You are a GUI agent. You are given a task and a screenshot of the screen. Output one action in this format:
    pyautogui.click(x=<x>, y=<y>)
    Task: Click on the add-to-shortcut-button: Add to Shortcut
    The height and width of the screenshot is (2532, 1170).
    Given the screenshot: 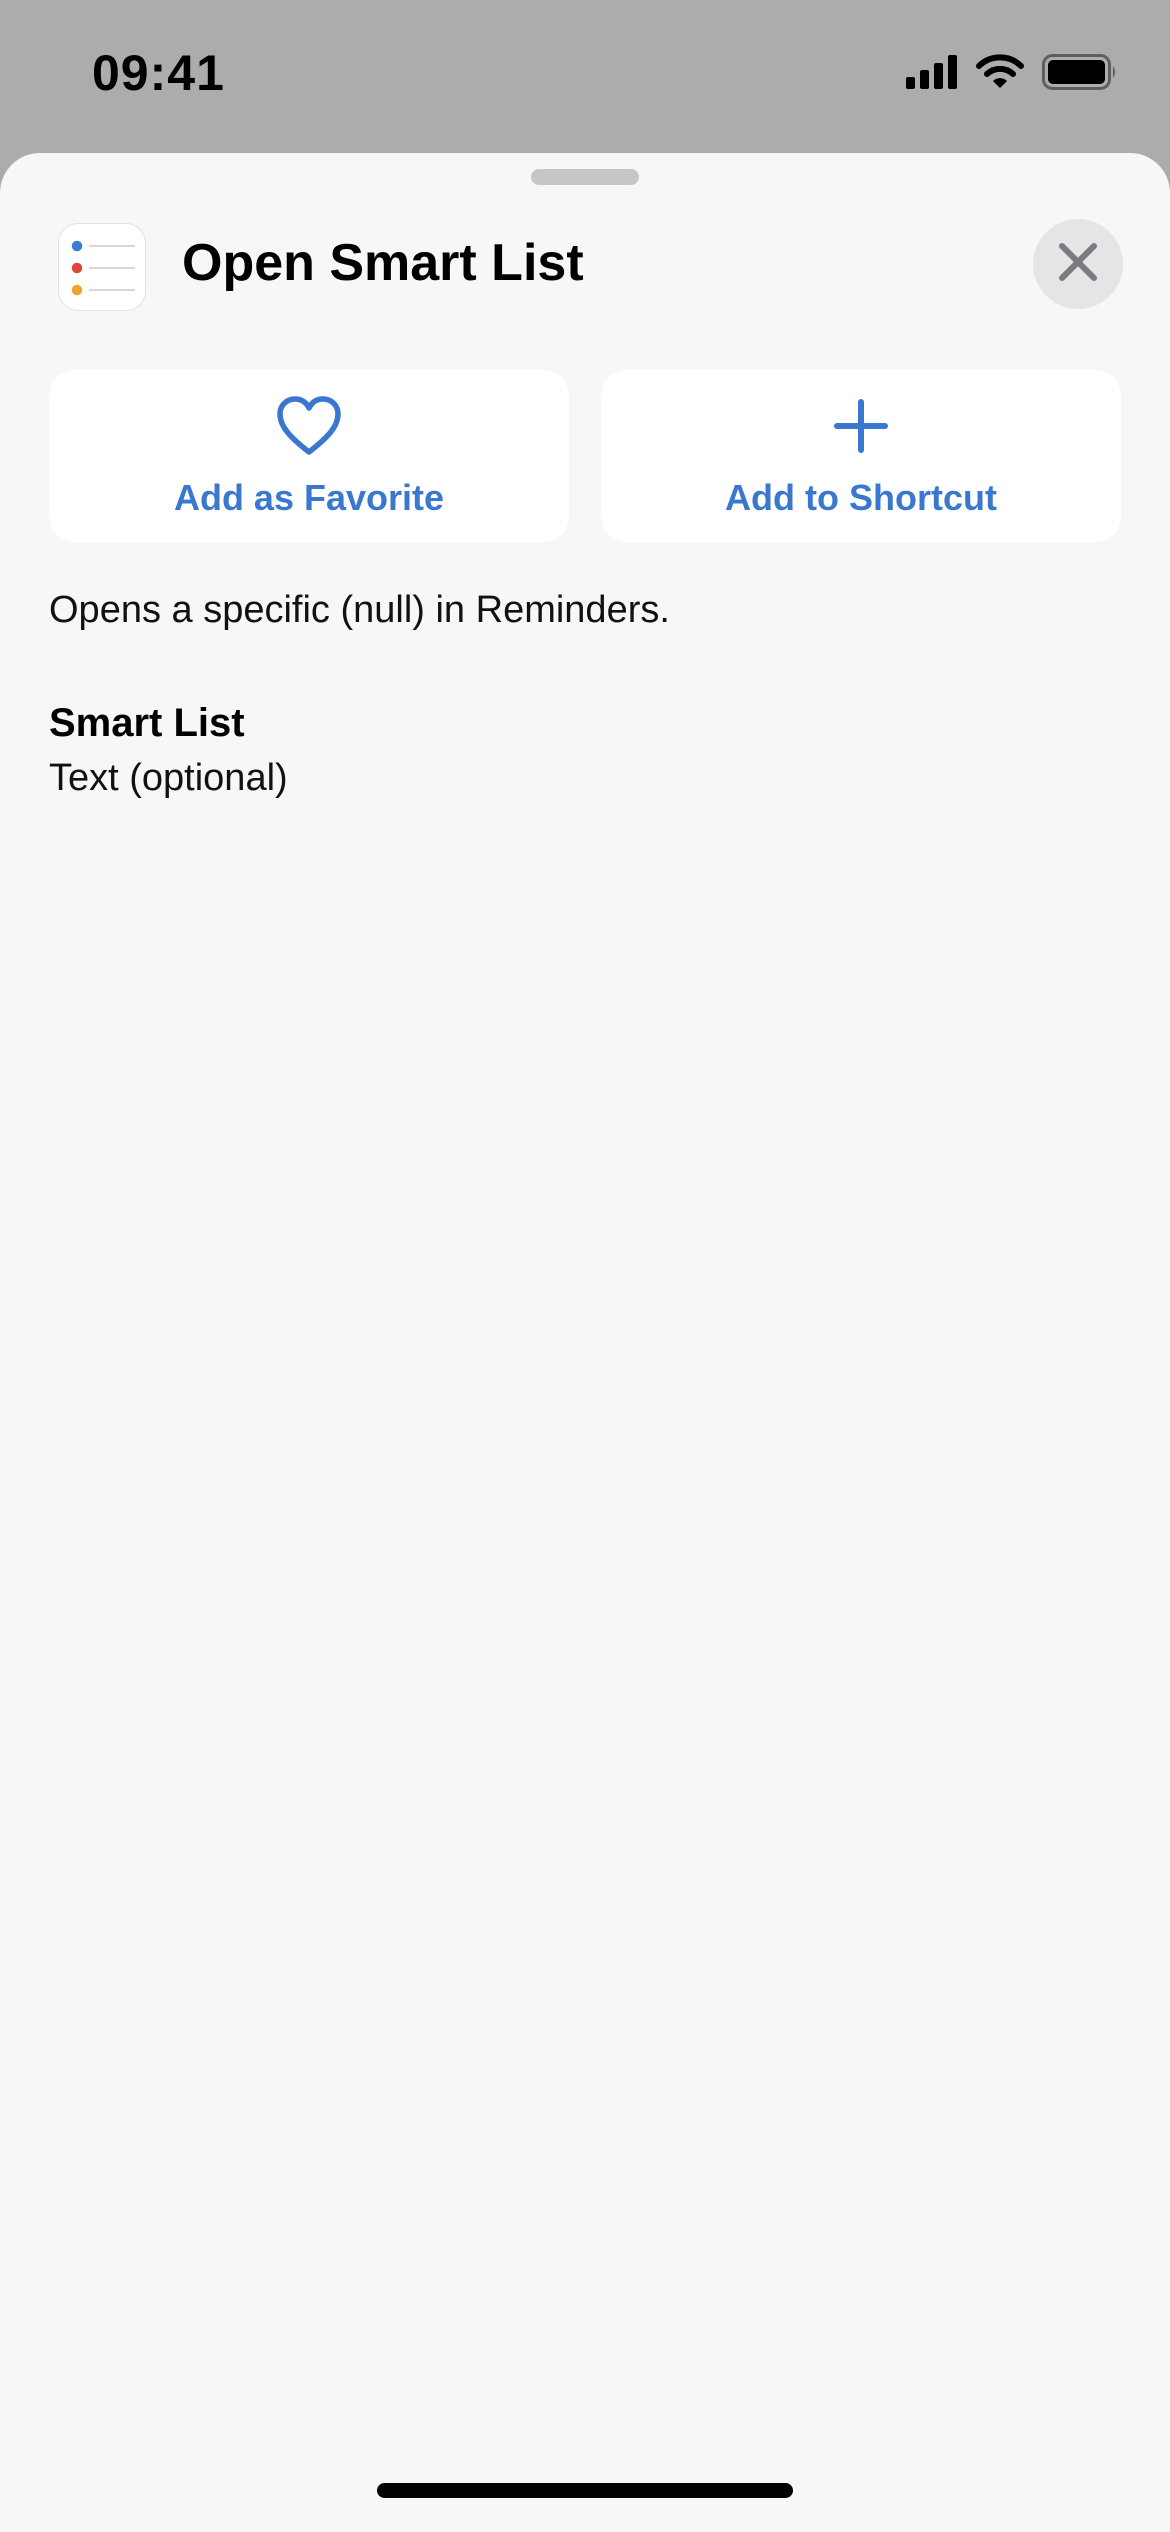 What is the action you would take?
    pyautogui.click(x=861, y=456)
    